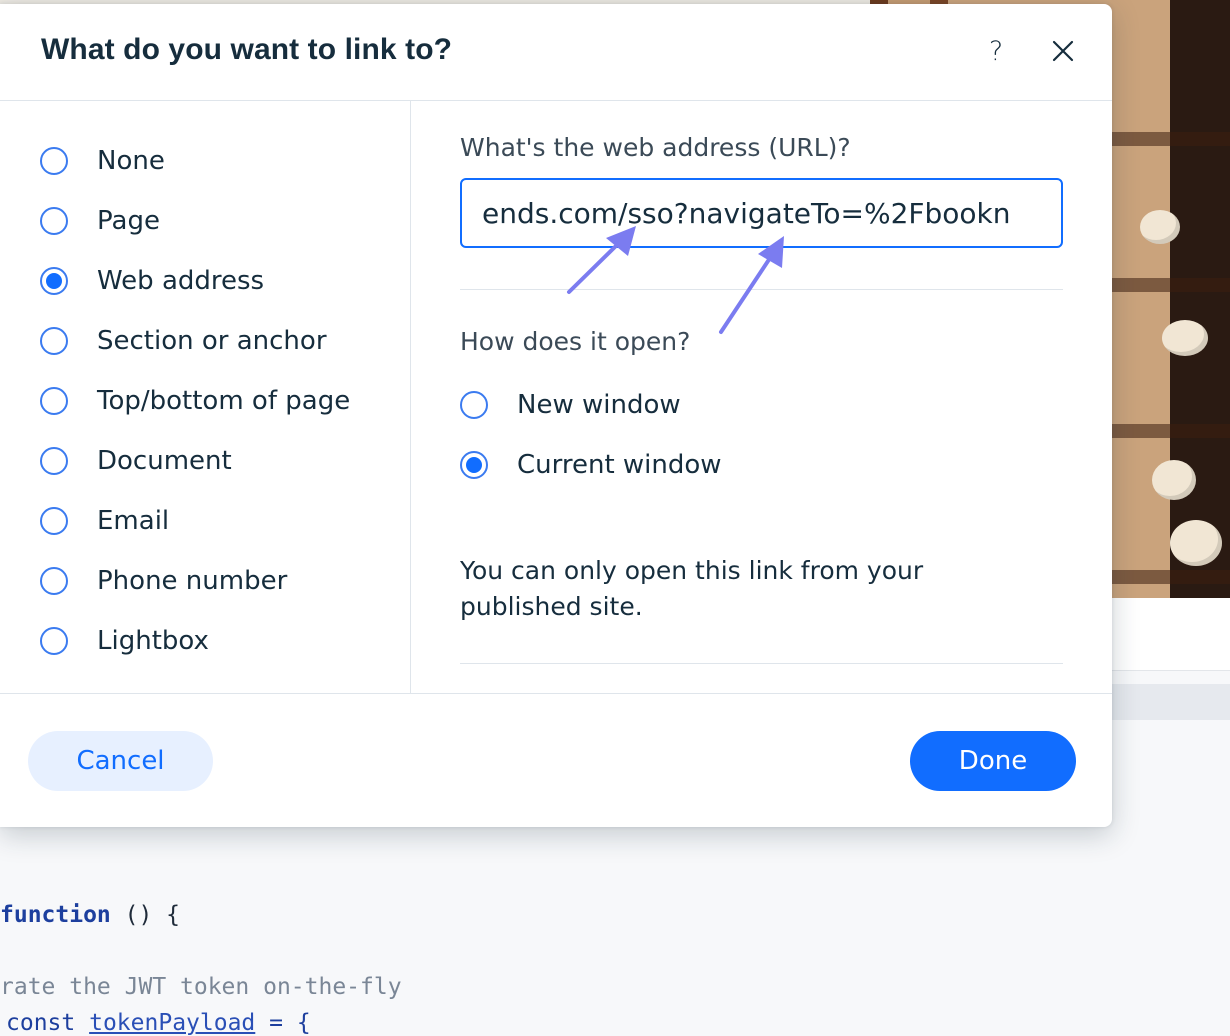 This screenshot has width=1230, height=1036. I want to click on link-type-label: Phone number, so click(192, 581).